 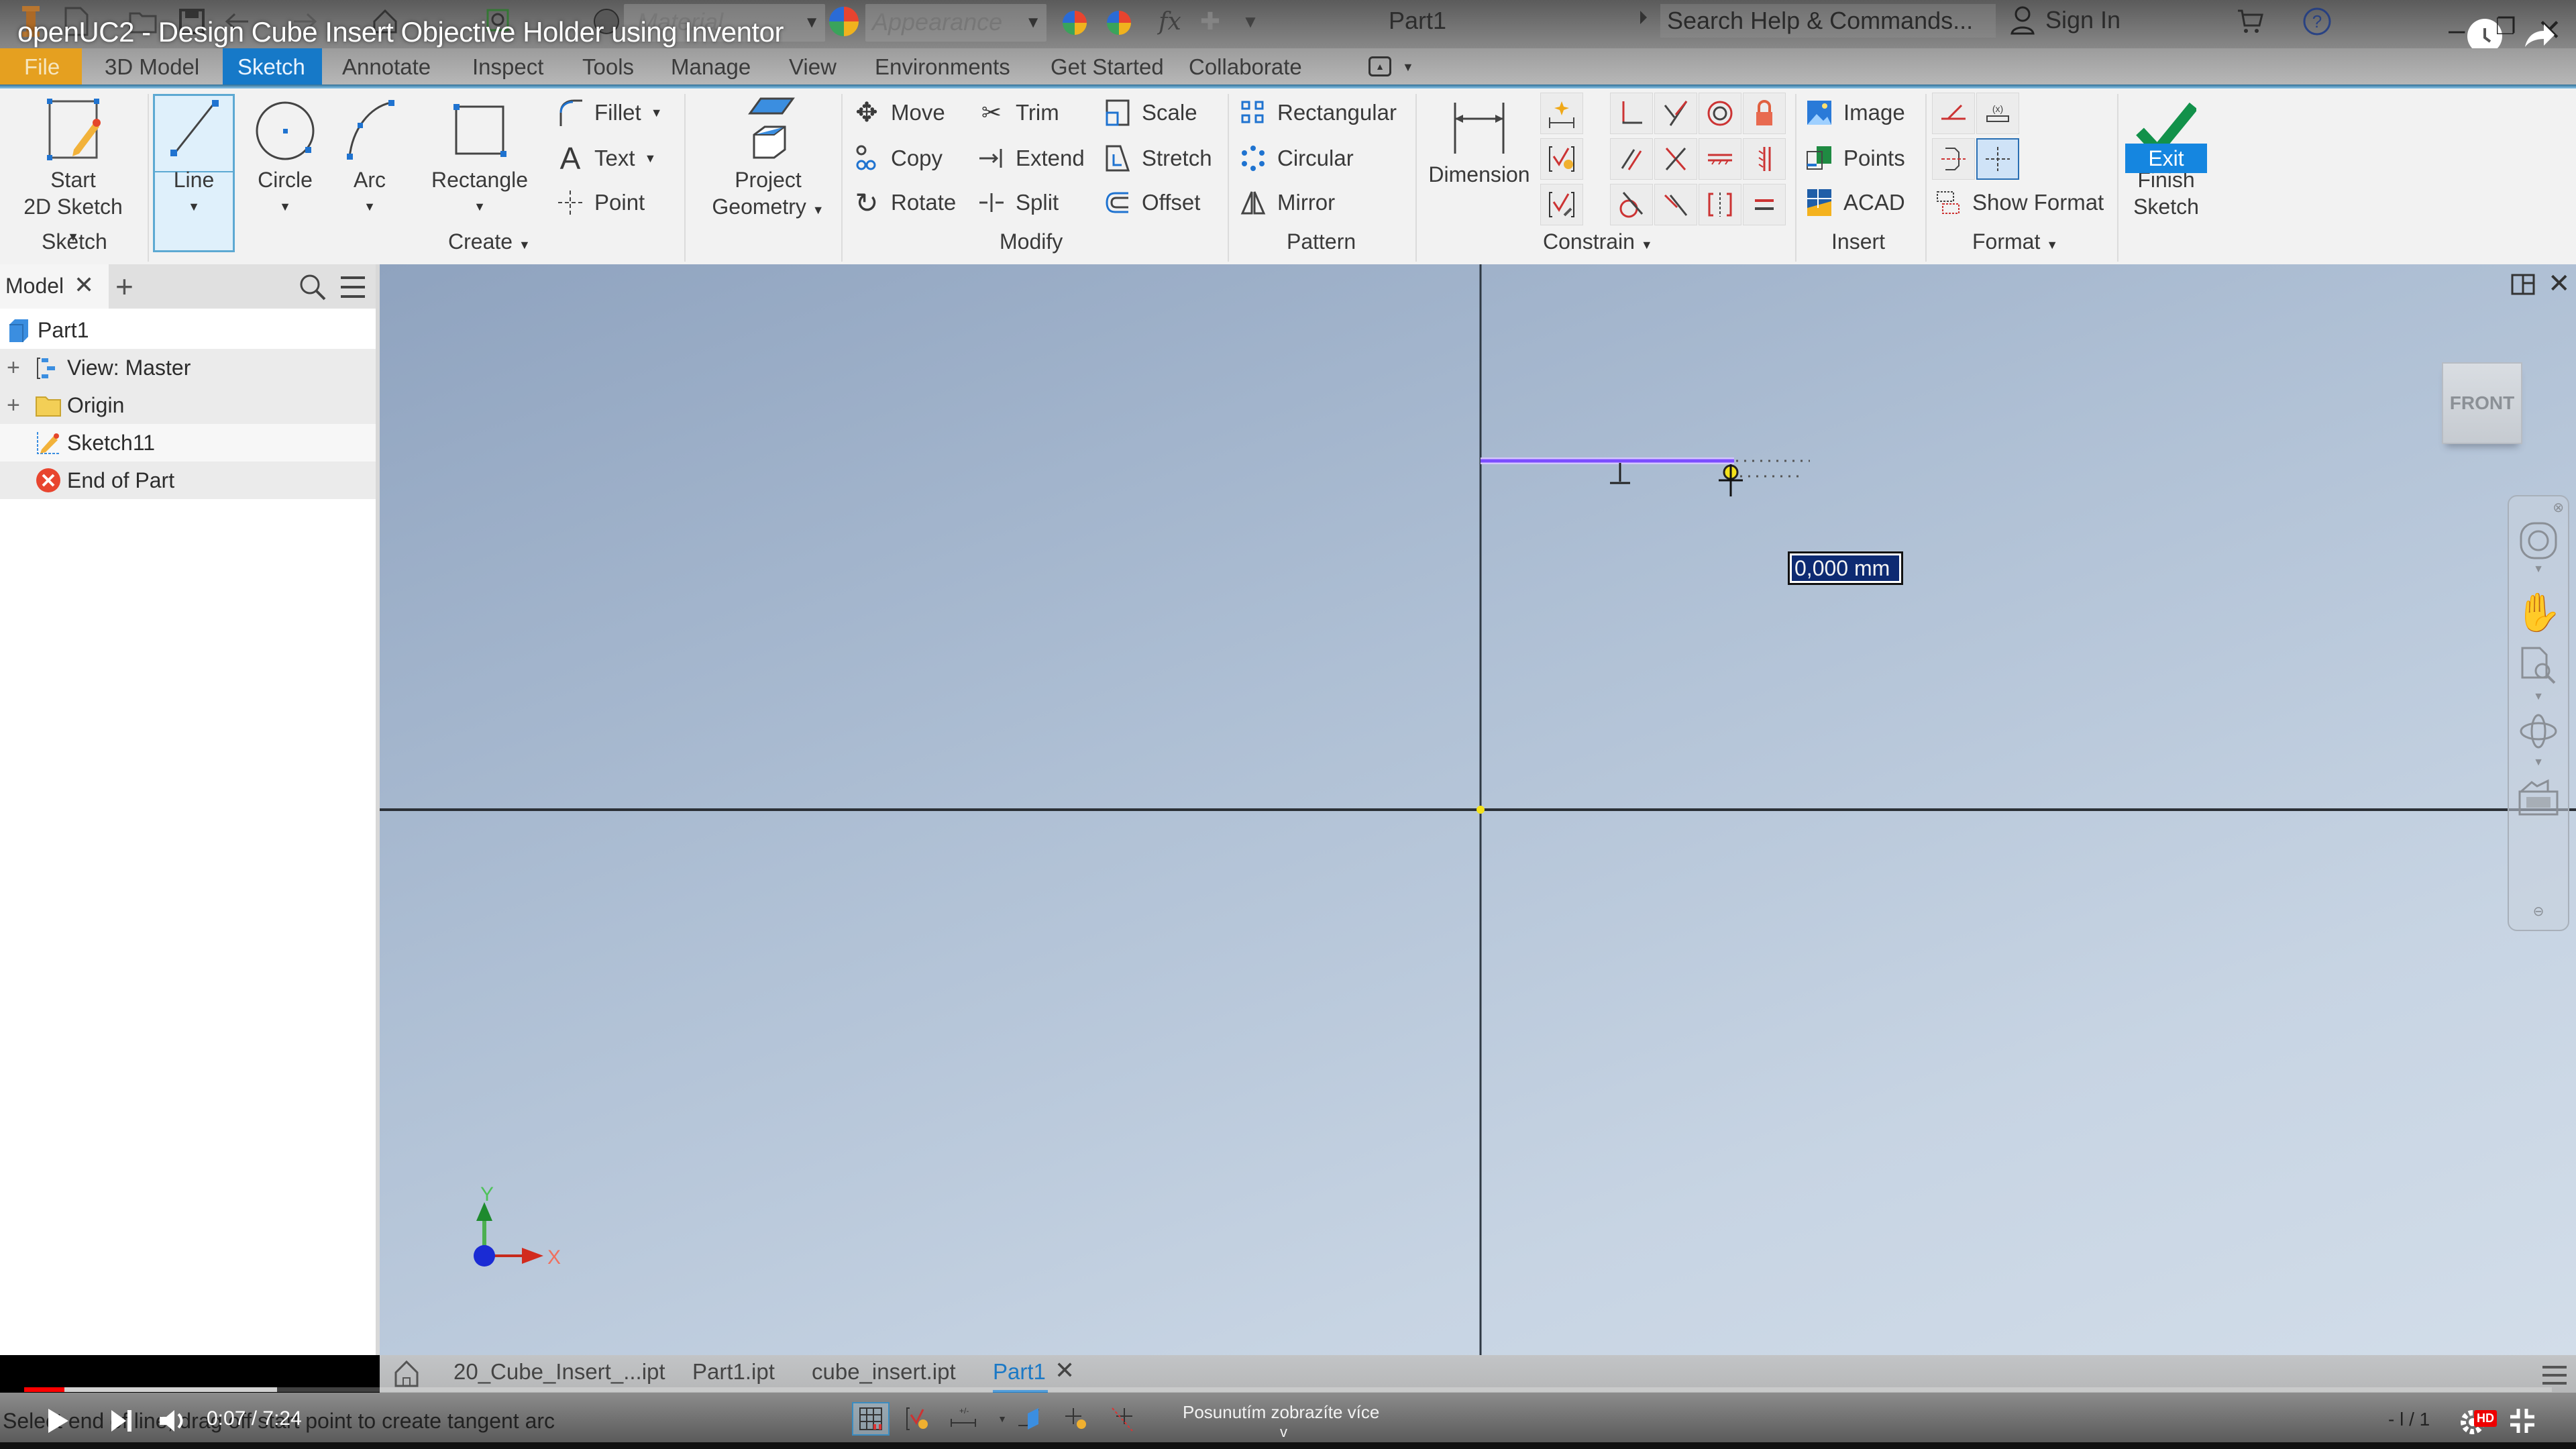 What do you see at coordinates (1631, 204) in the screenshot?
I see `tangent-constraint-icon` at bounding box center [1631, 204].